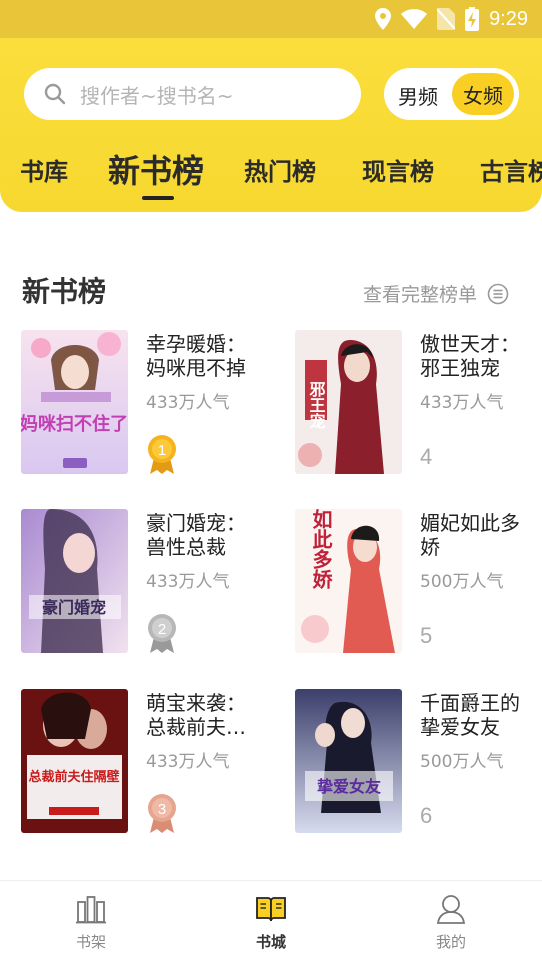 The width and height of the screenshot is (542, 965). I want to click on book-cover: 总裁前夫住隔壁, so click(74, 761).